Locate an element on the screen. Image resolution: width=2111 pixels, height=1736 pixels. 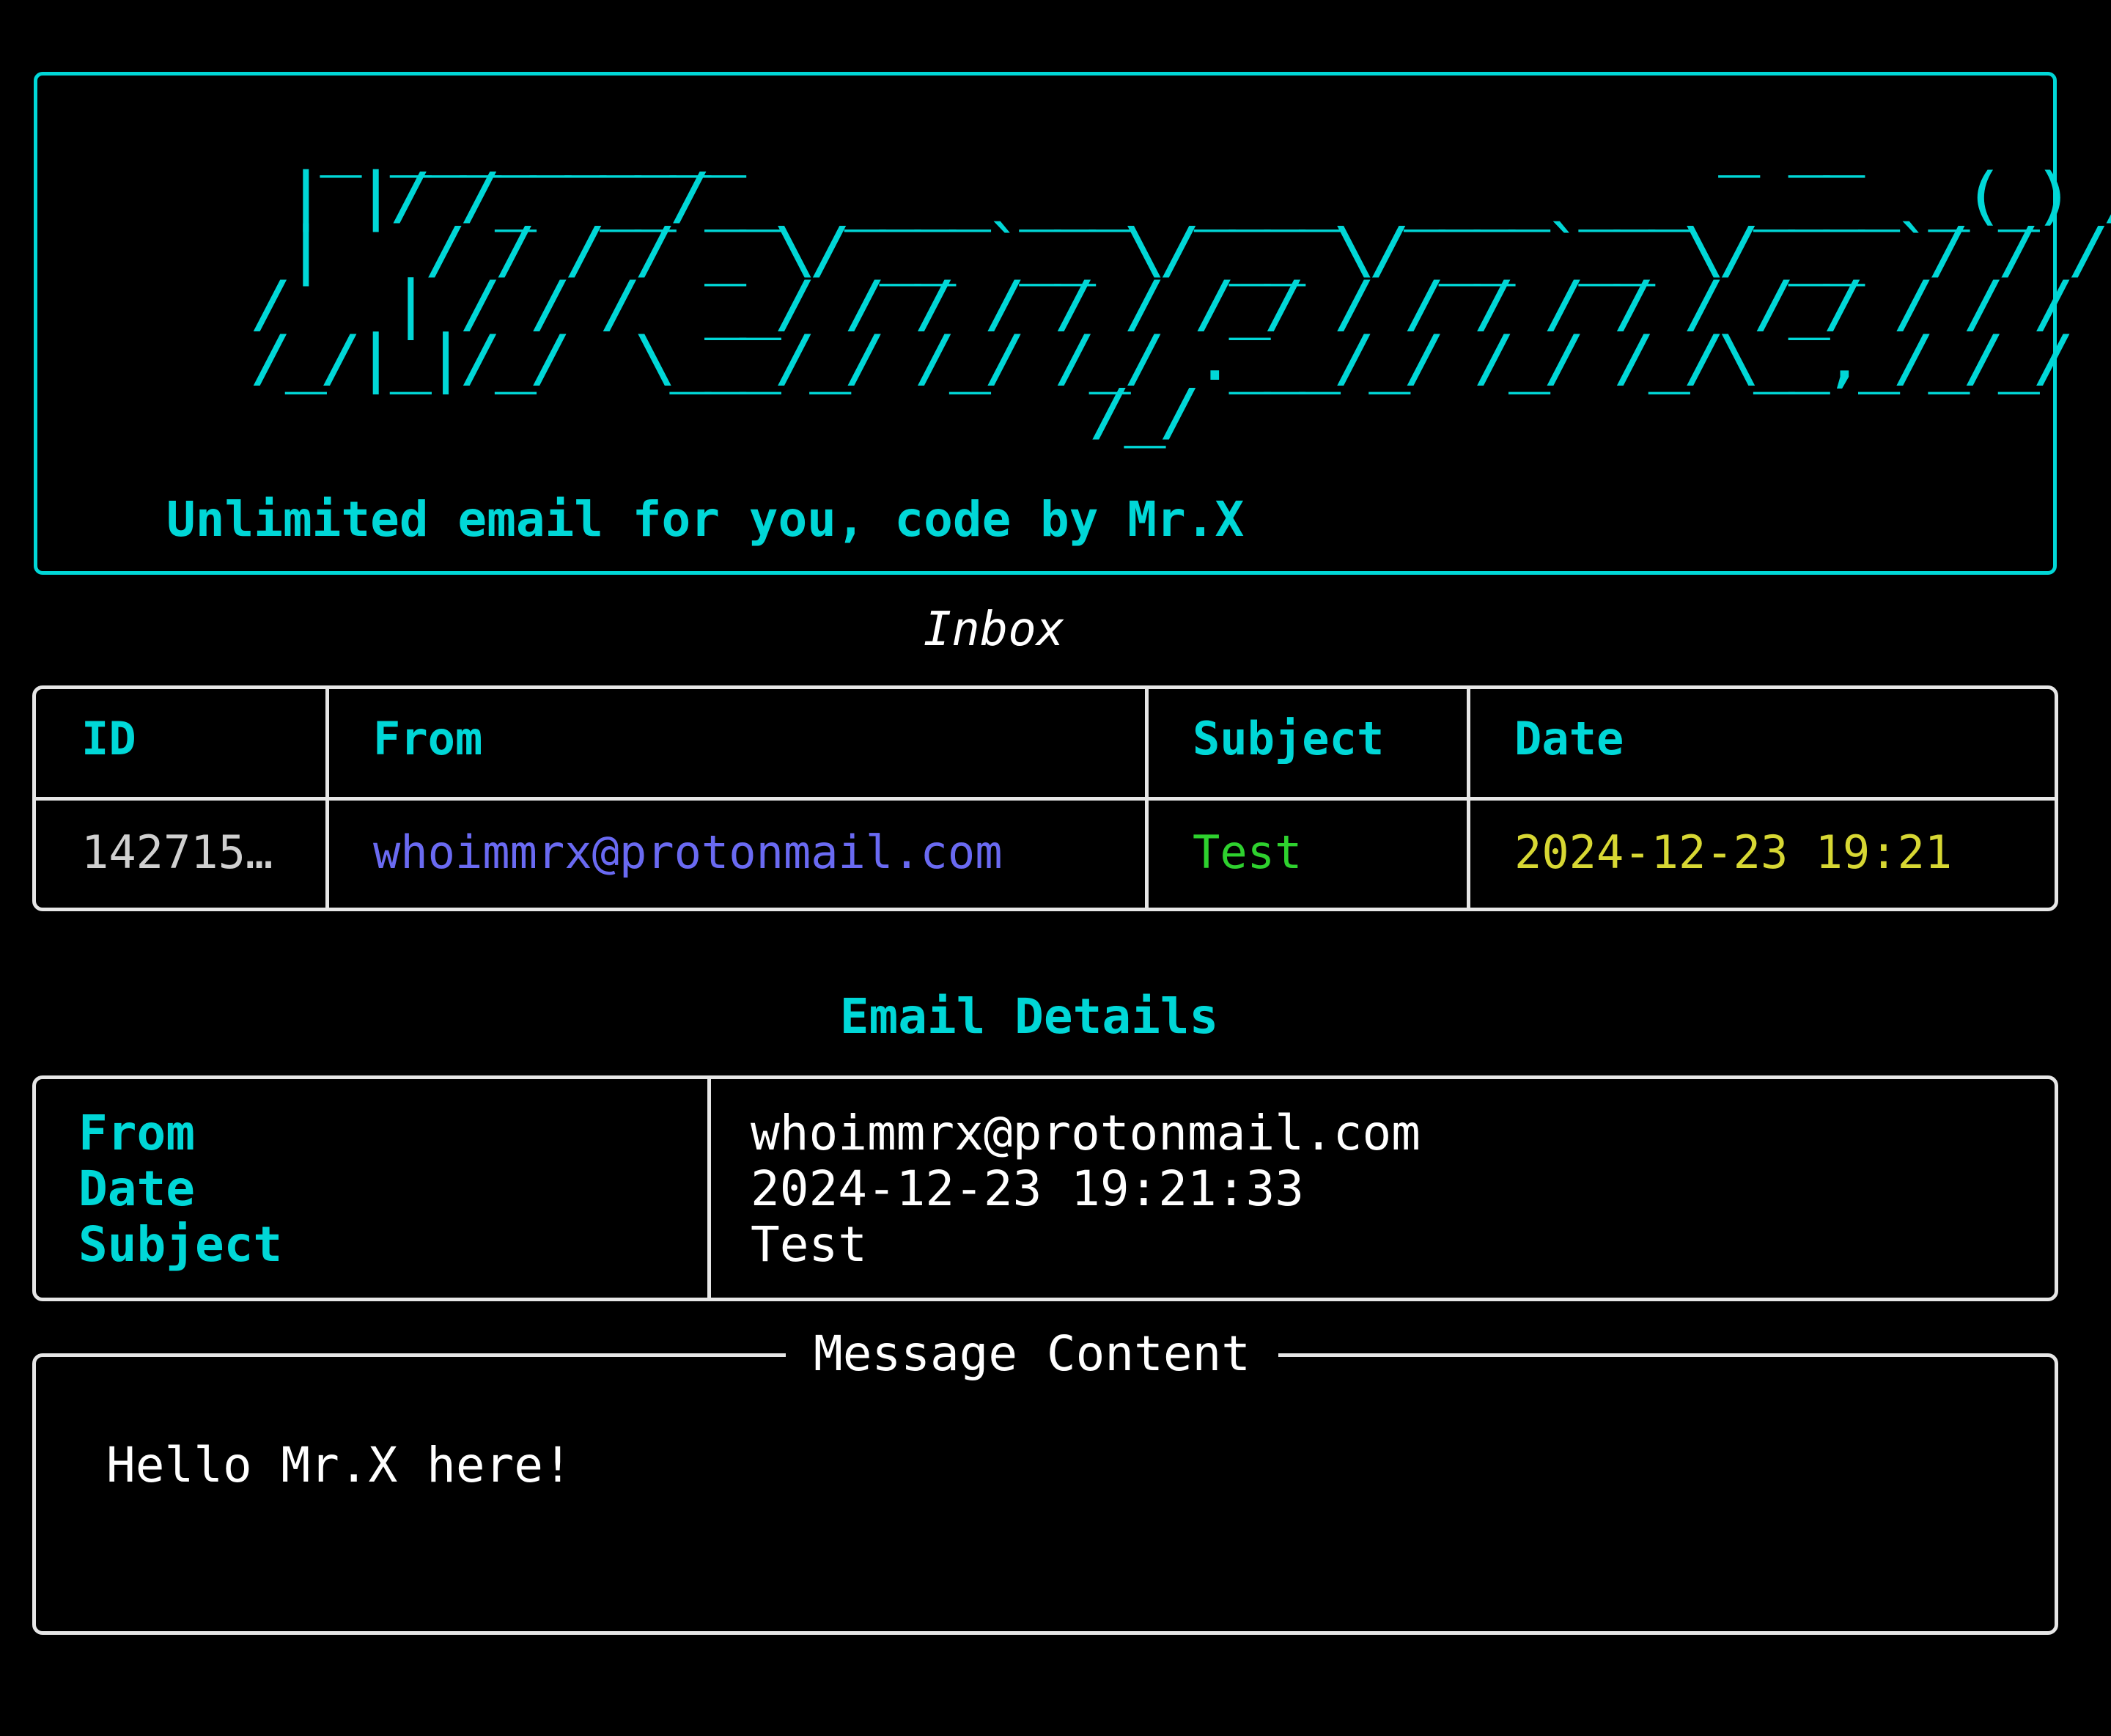
detail-label-date: Date is located at coordinates (136, 1189).